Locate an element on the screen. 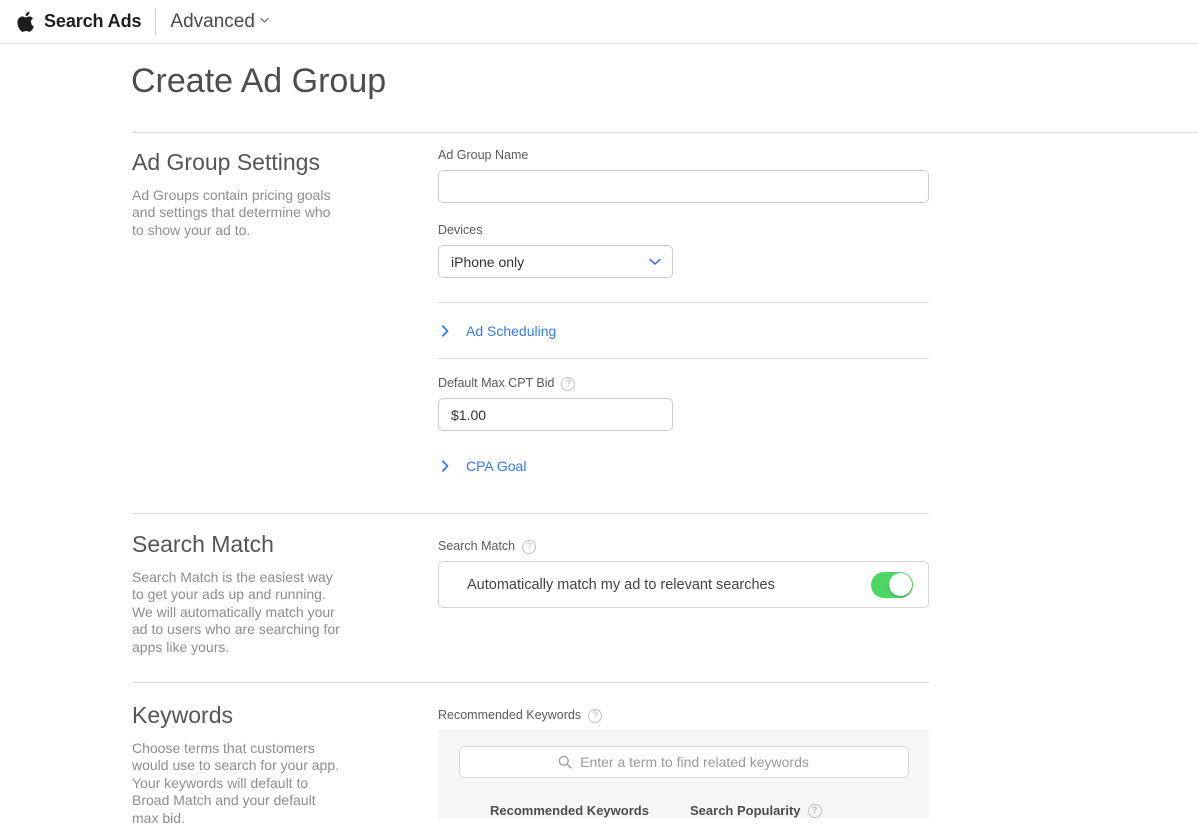 The image size is (1198, 827). column-header-popularity: Search Popularity ? is located at coordinates (756, 810).